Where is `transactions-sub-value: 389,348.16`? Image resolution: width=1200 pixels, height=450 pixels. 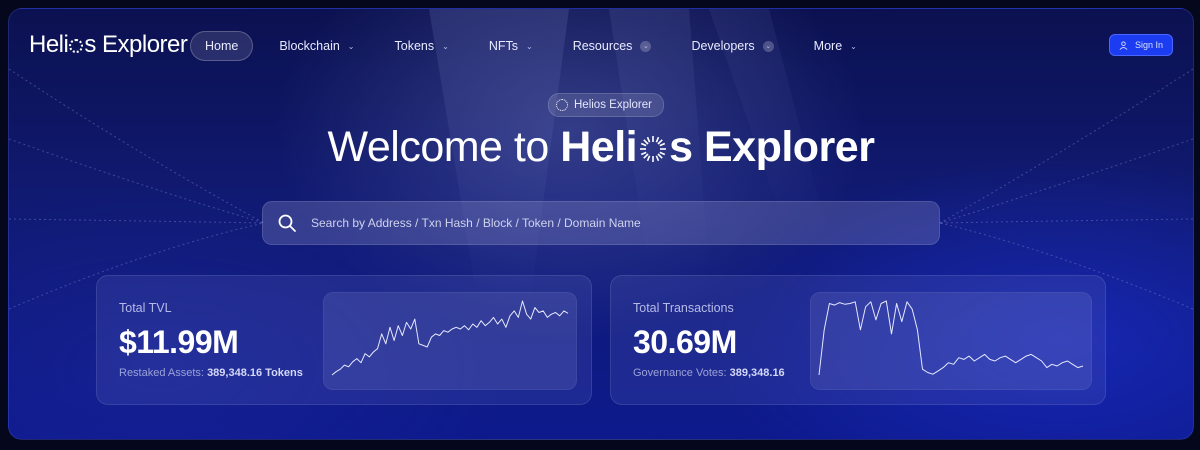 transactions-sub-value: 389,348.16 is located at coordinates (757, 373).